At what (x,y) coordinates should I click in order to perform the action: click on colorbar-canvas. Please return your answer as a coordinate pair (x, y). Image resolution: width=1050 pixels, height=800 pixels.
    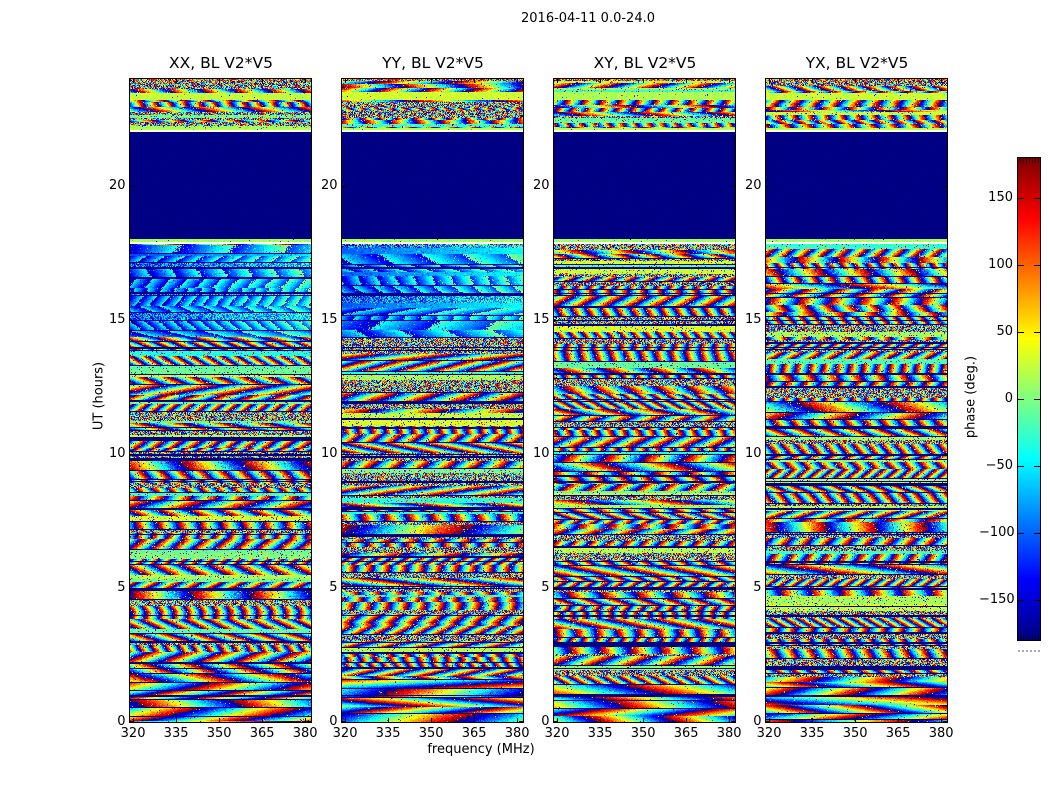
    Looking at the image, I should click on (1029, 399).